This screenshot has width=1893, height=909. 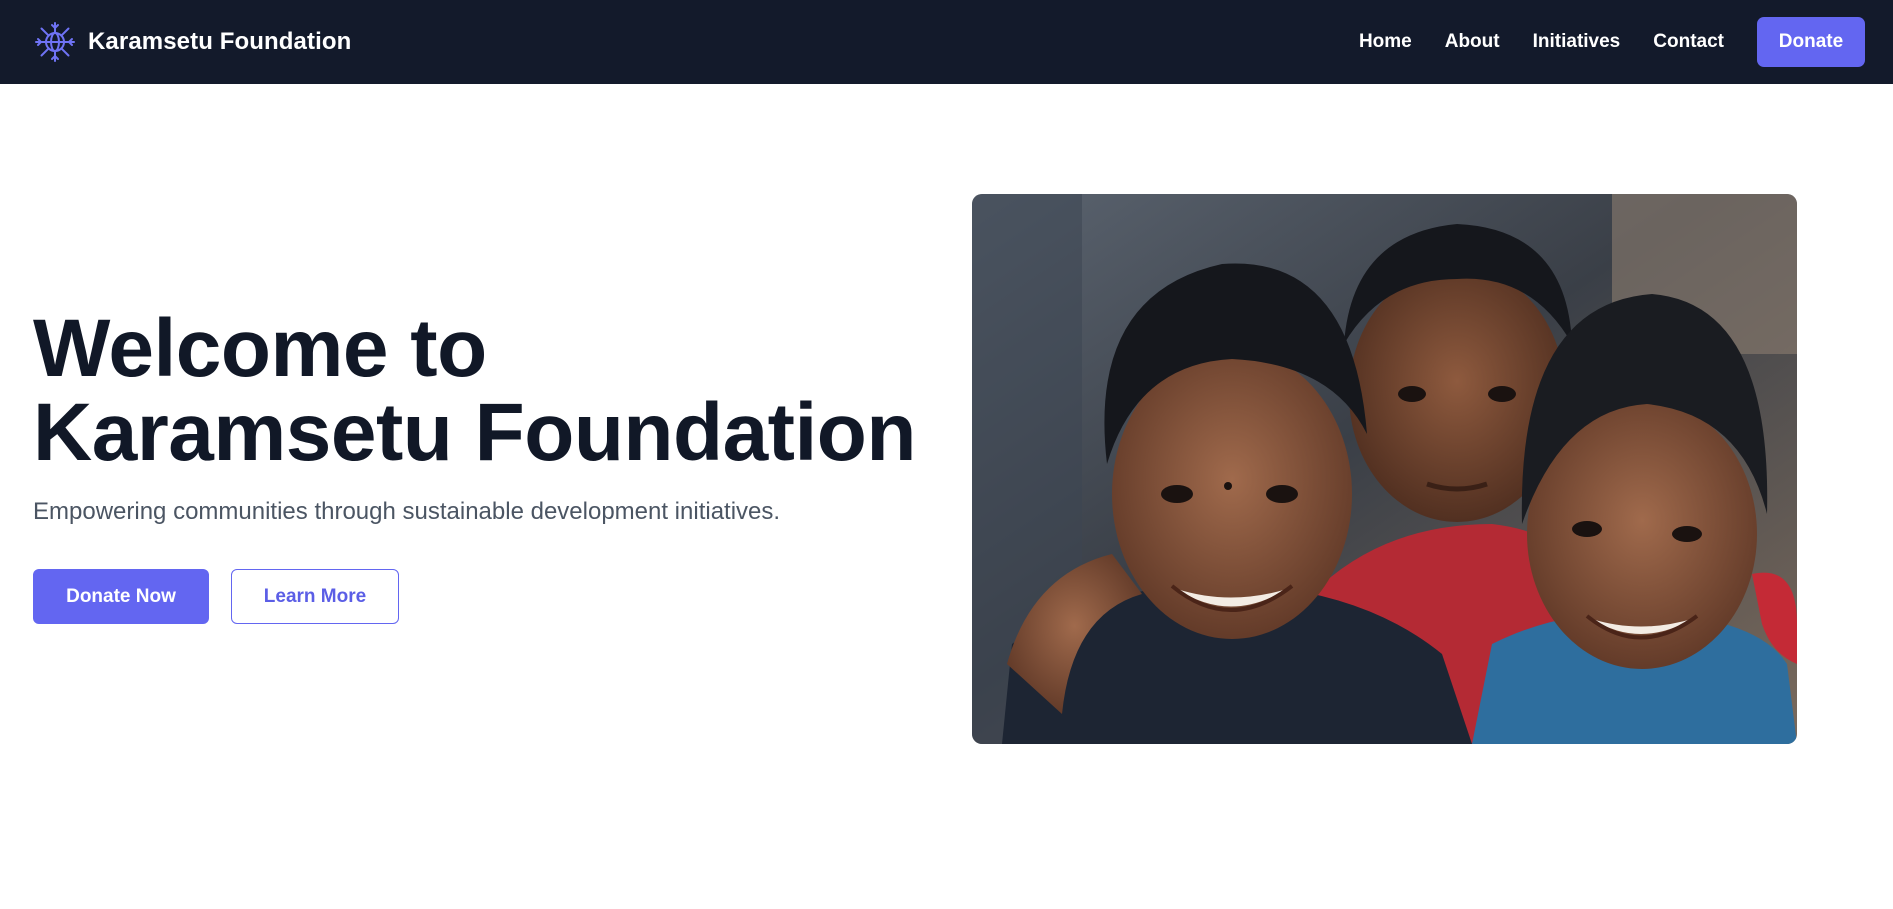 I want to click on main-nav: Home About Initiatives Contact Donate, so click(x=1612, y=42).